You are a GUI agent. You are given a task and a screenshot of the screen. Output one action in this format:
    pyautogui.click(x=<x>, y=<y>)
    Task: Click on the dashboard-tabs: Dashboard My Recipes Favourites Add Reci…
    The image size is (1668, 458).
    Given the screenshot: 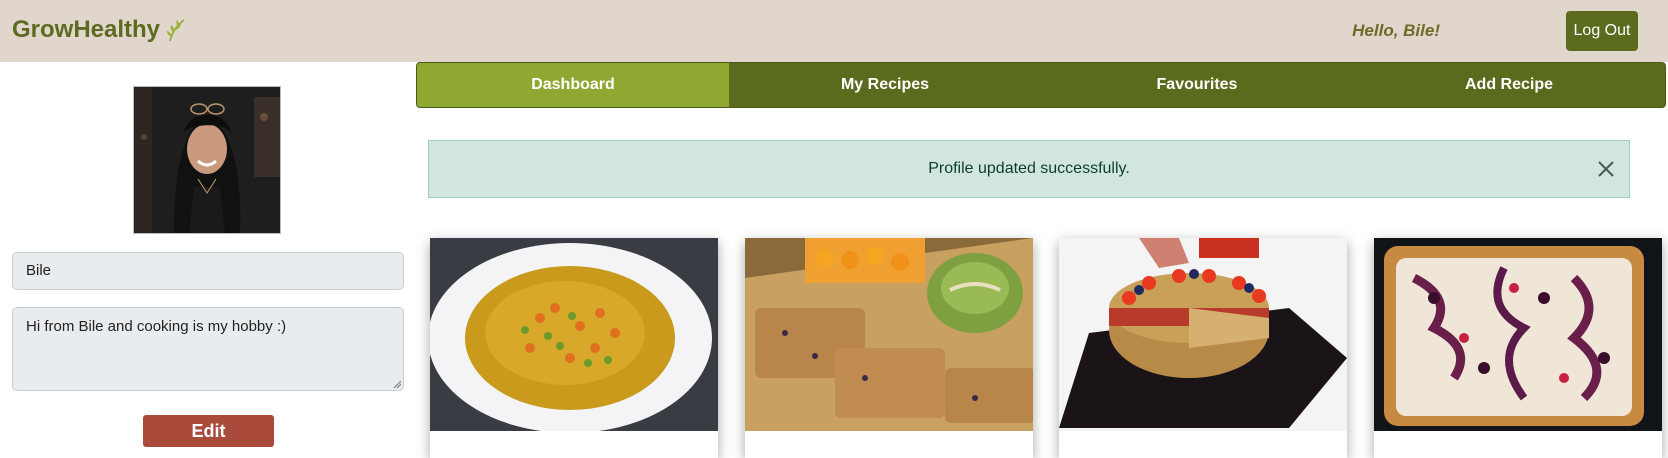 What is the action you would take?
    pyautogui.click(x=1041, y=85)
    